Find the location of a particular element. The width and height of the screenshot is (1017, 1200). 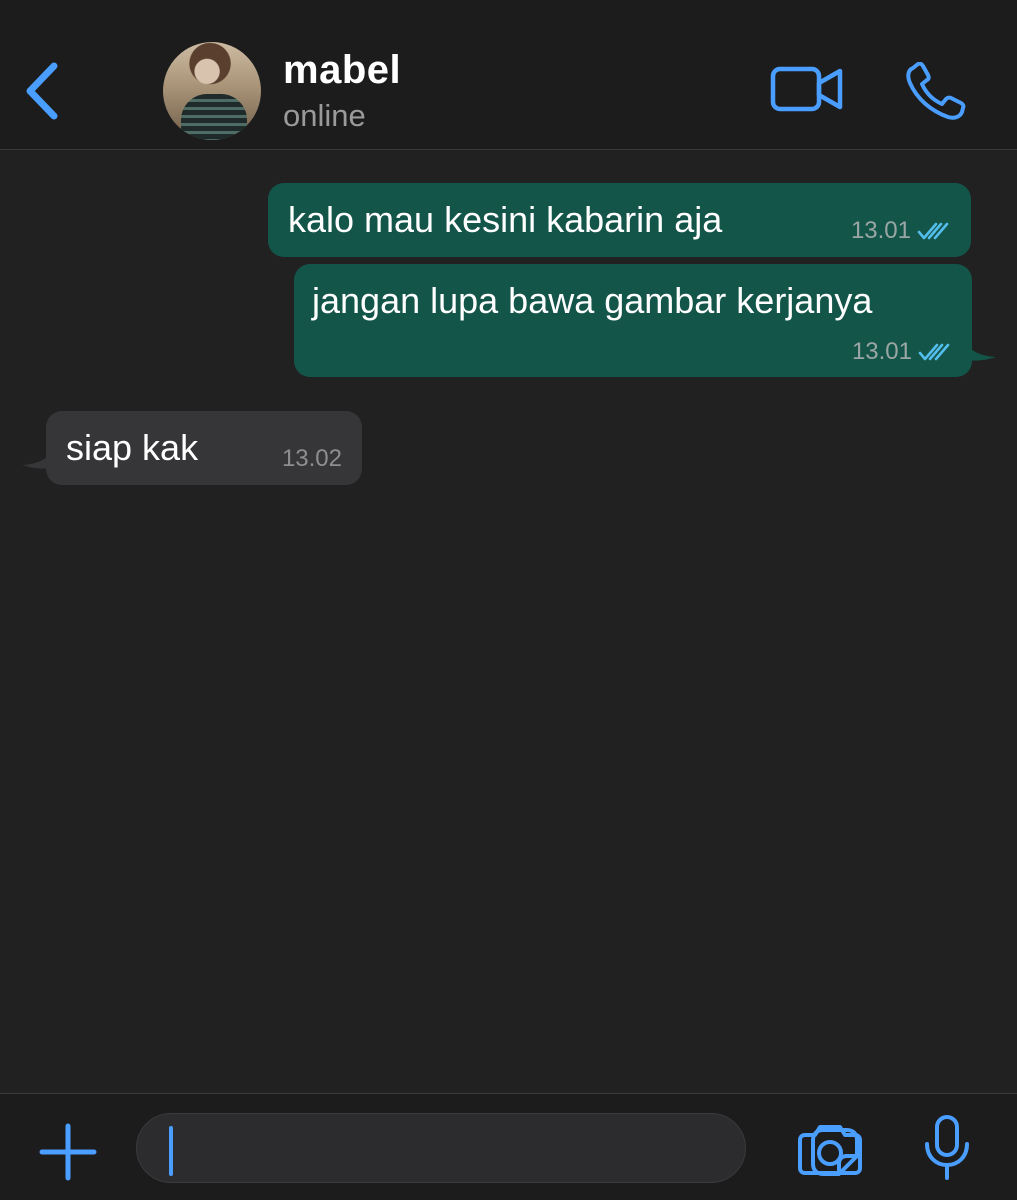

attach-button is located at coordinates (68, 1152).